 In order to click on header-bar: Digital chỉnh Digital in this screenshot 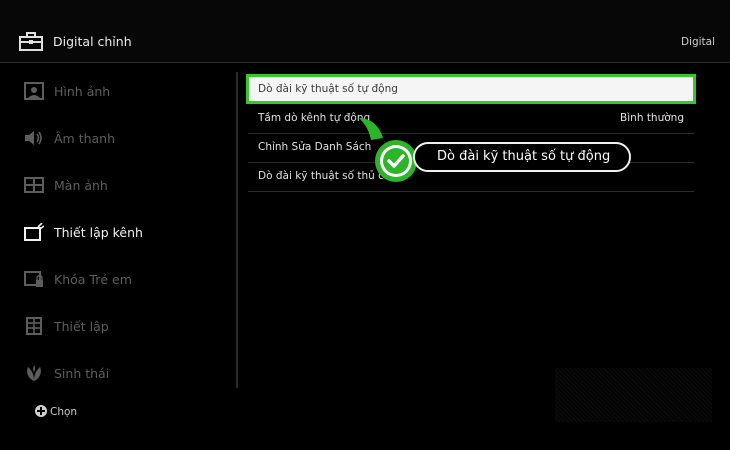, I will do `click(365, 31)`.